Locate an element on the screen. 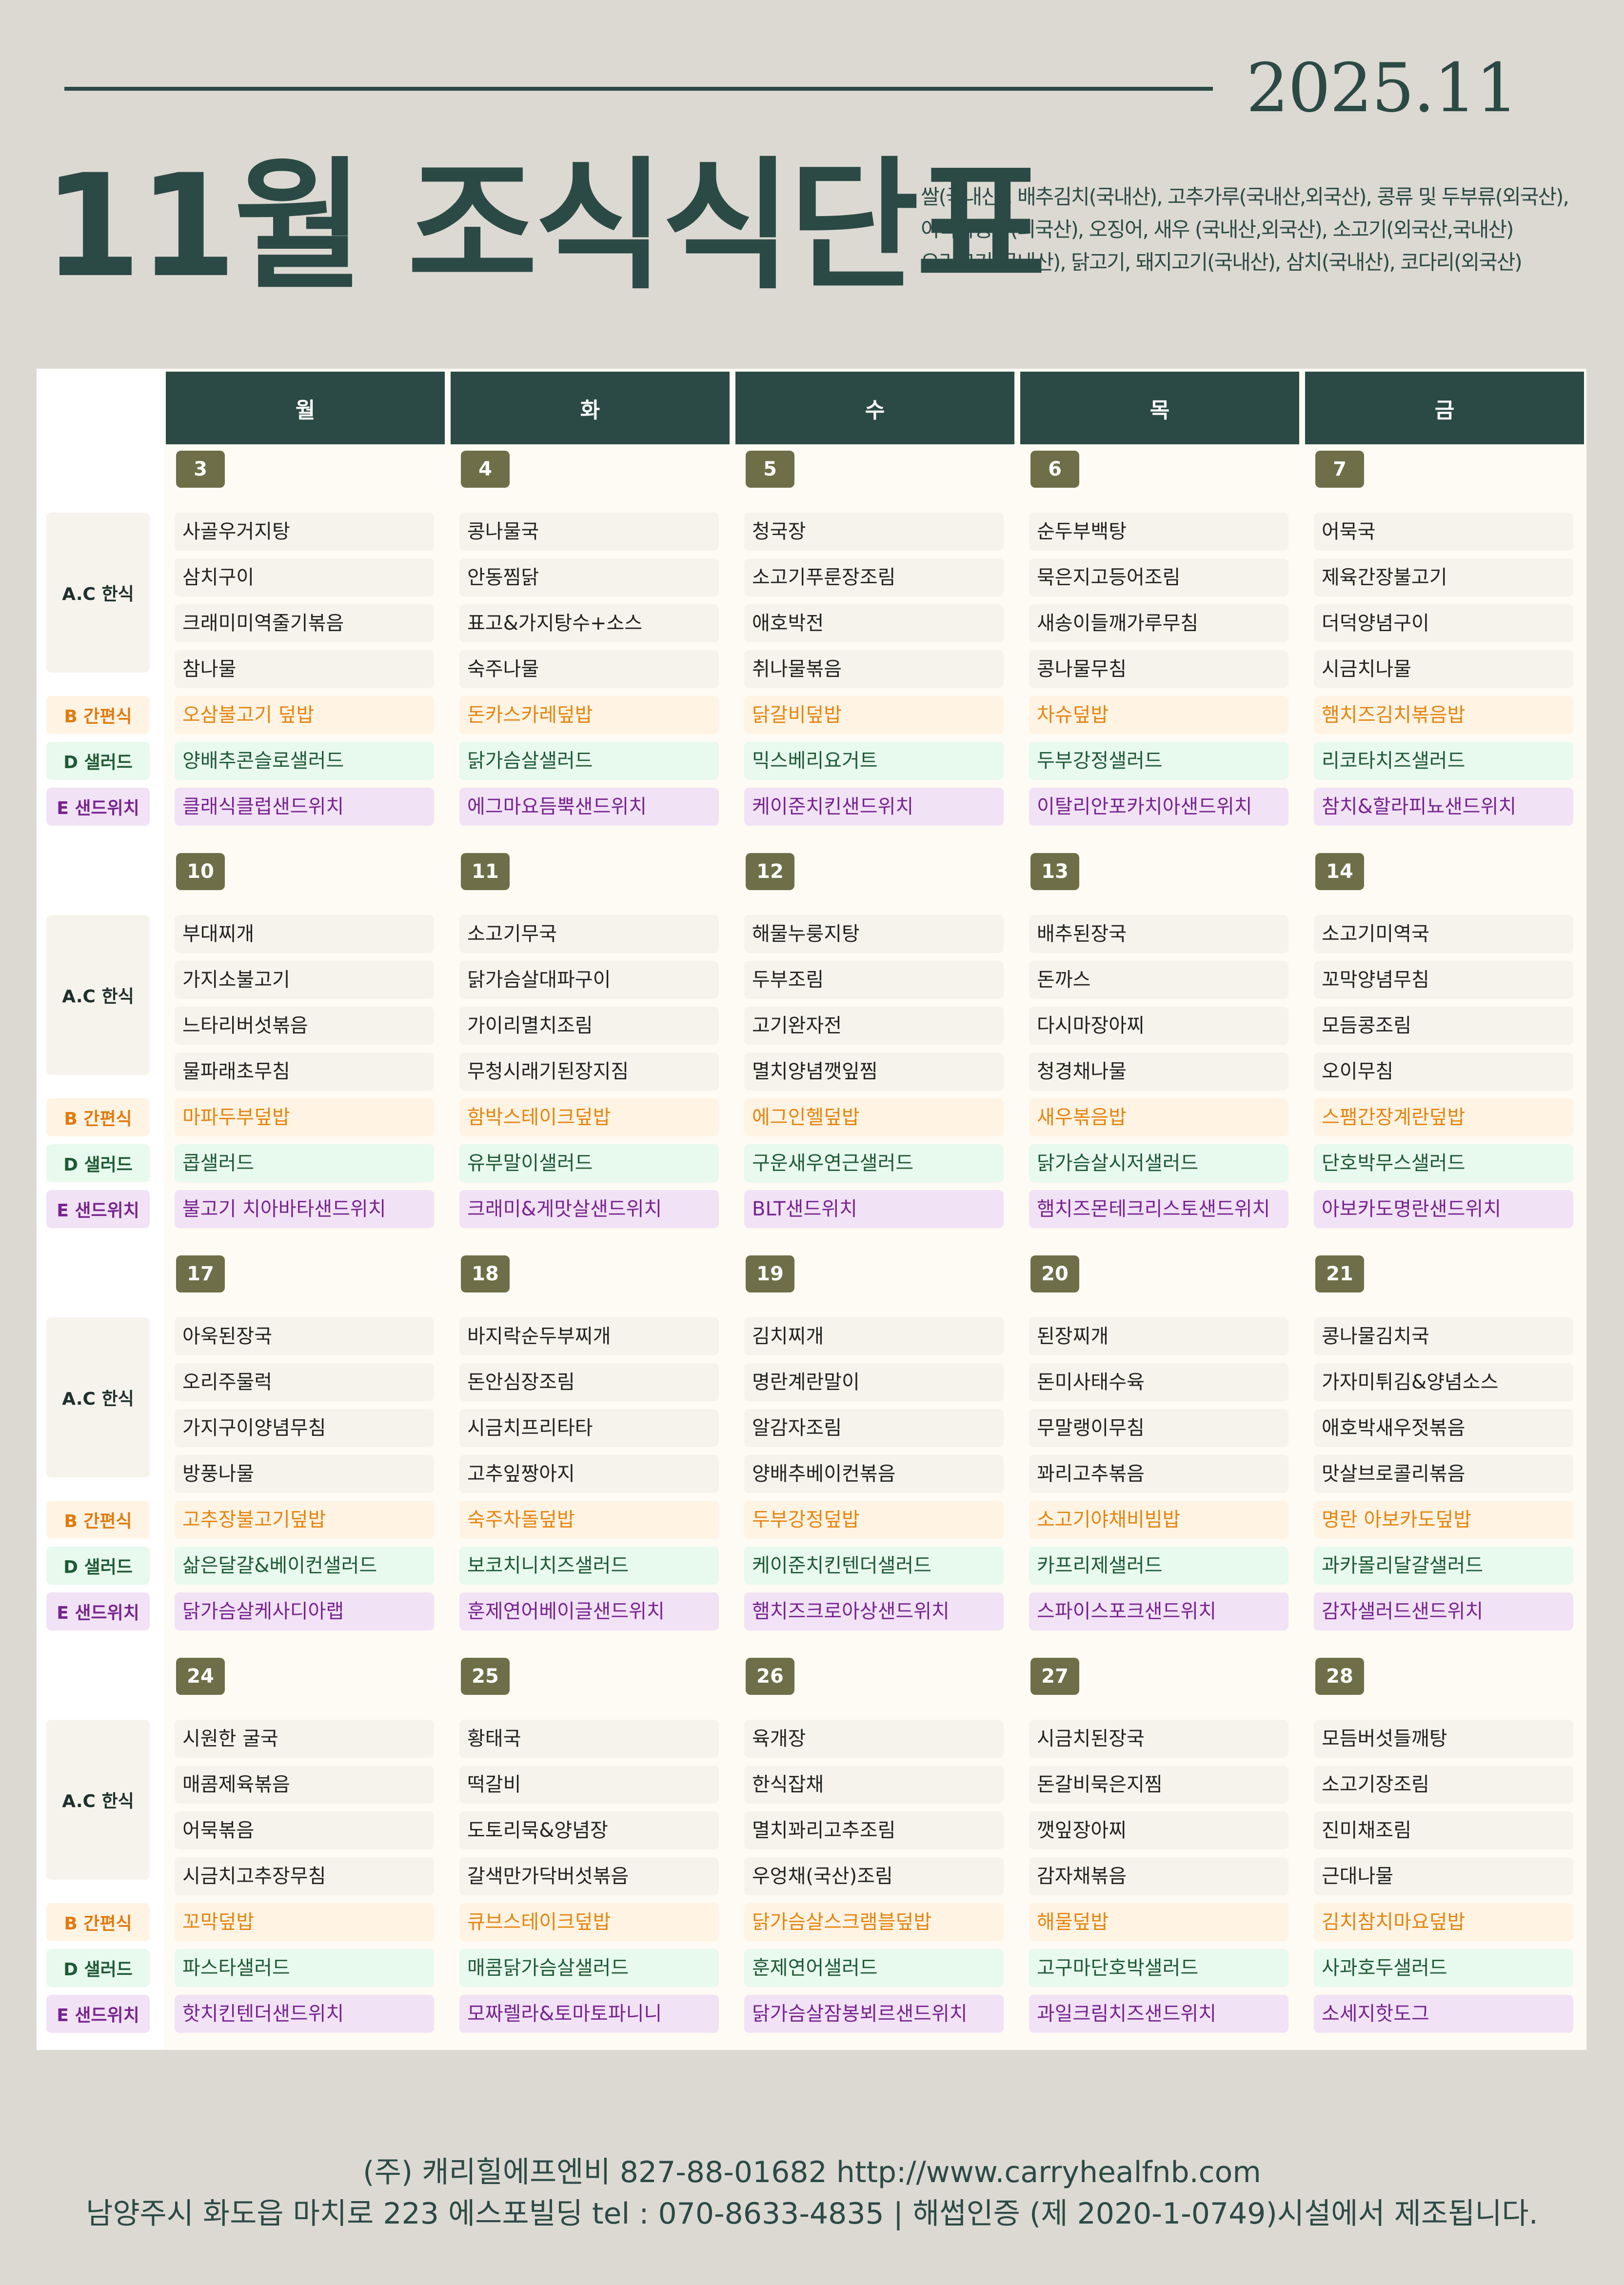 The width and height of the screenshot is (1624, 2285). menu-item-b: 해물덮밥 is located at coordinates (1158, 1922).